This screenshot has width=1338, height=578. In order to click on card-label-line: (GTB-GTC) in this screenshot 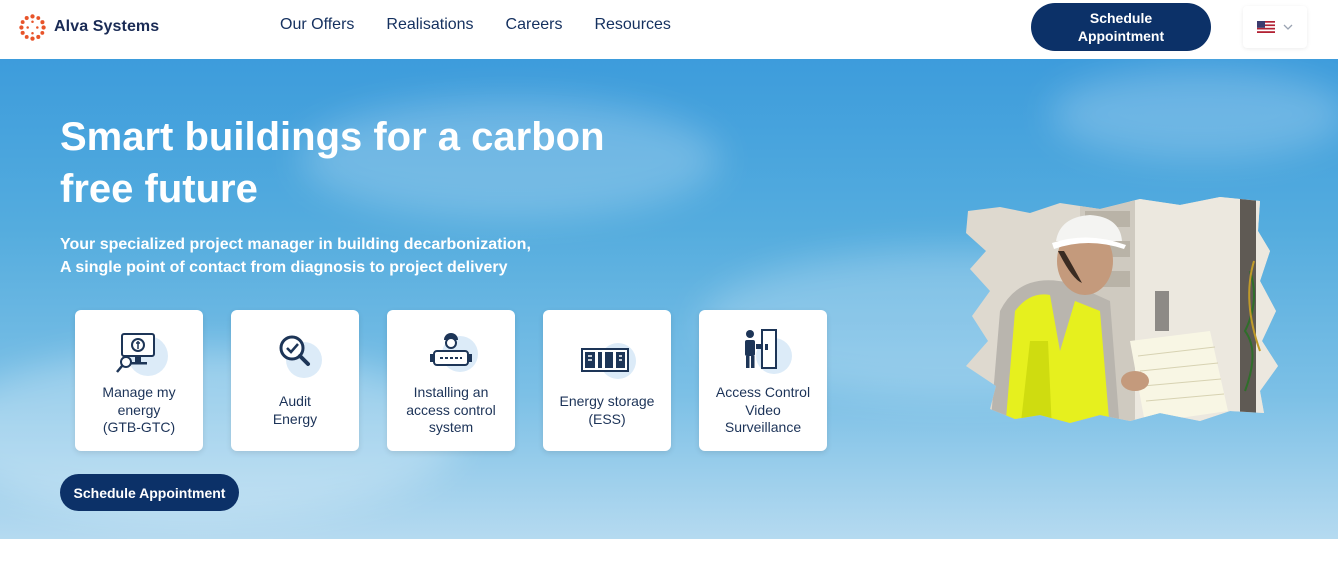, I will do `click(139, 427)`.